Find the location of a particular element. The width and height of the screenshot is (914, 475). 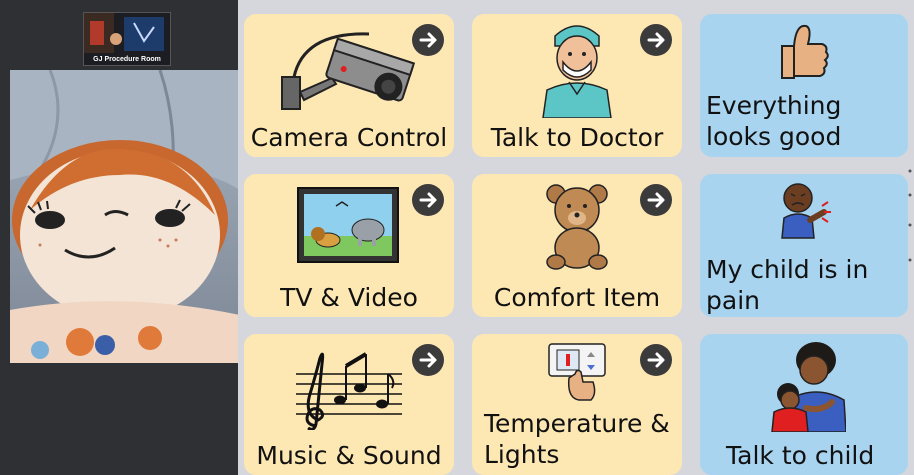

tile-label: Everything looks good is located at coordinates (774, 121).